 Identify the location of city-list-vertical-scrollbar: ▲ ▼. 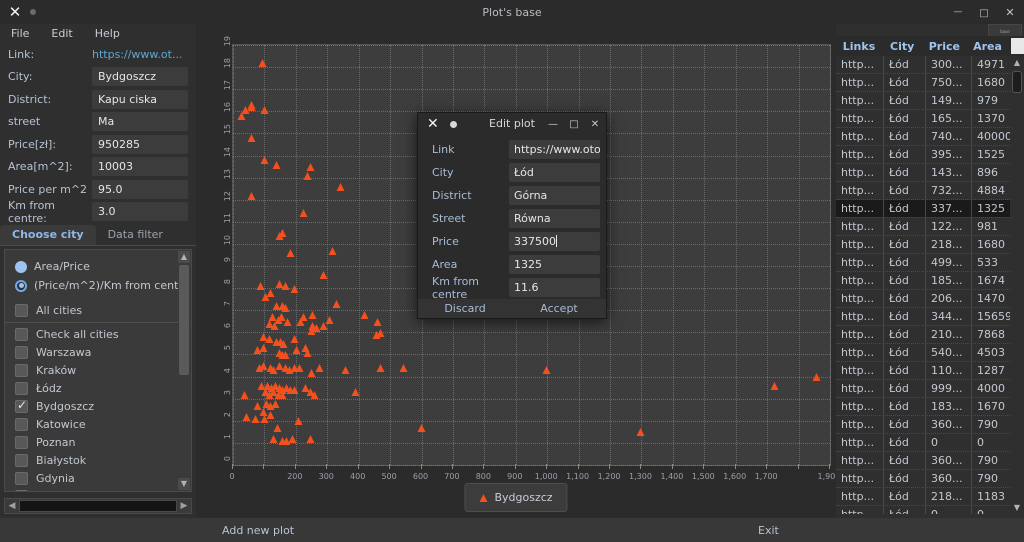
(184, 370).